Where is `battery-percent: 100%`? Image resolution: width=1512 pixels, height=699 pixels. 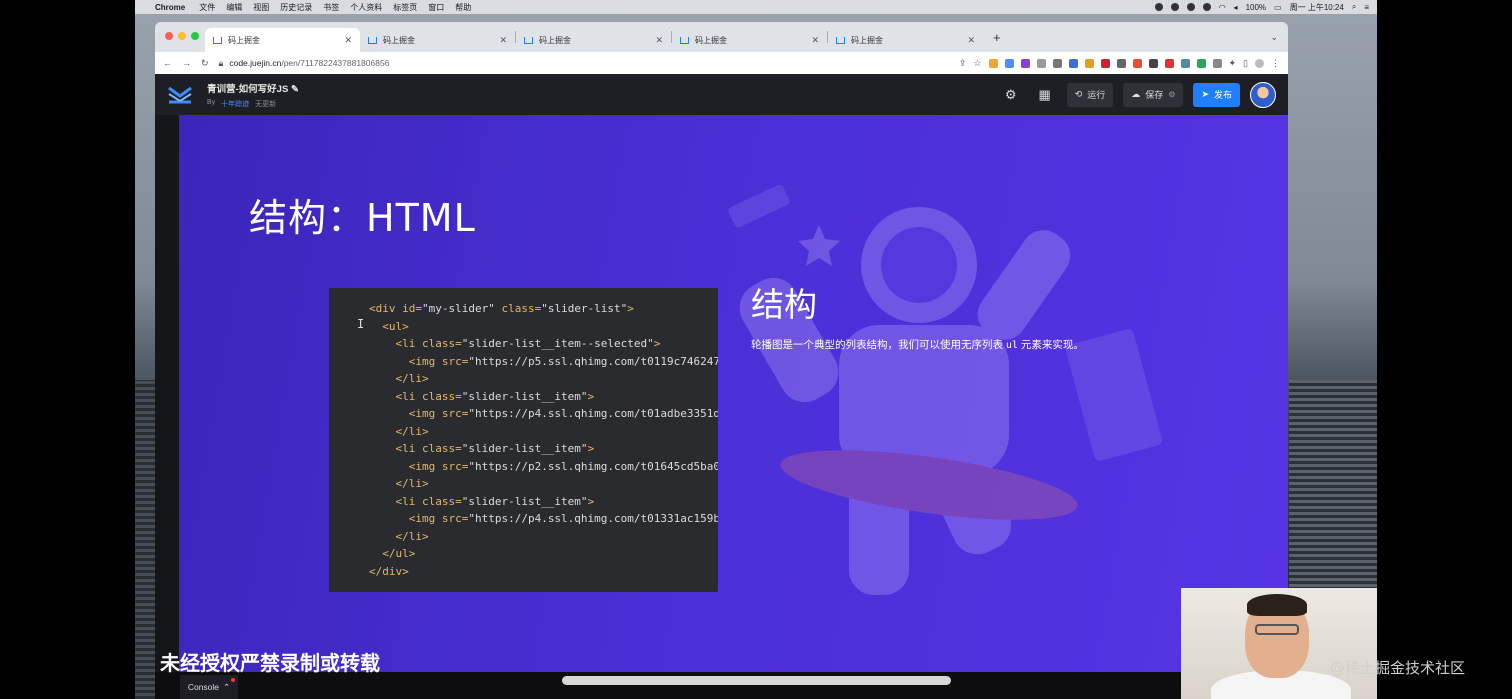
battery-percent: 100% is located at coordinates (1256, 7).